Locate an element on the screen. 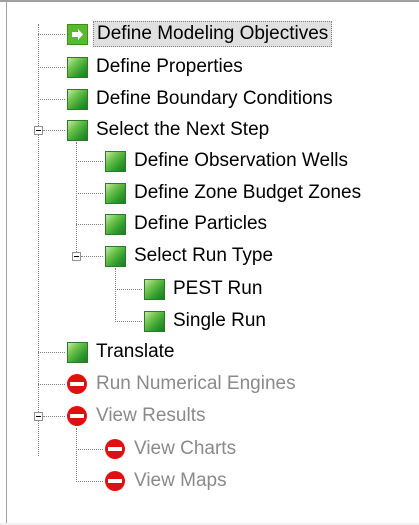 This screenshot has width=419, height=525. tree-item-select-next-step: Select the Next Step is located at coordinates (169, 130).